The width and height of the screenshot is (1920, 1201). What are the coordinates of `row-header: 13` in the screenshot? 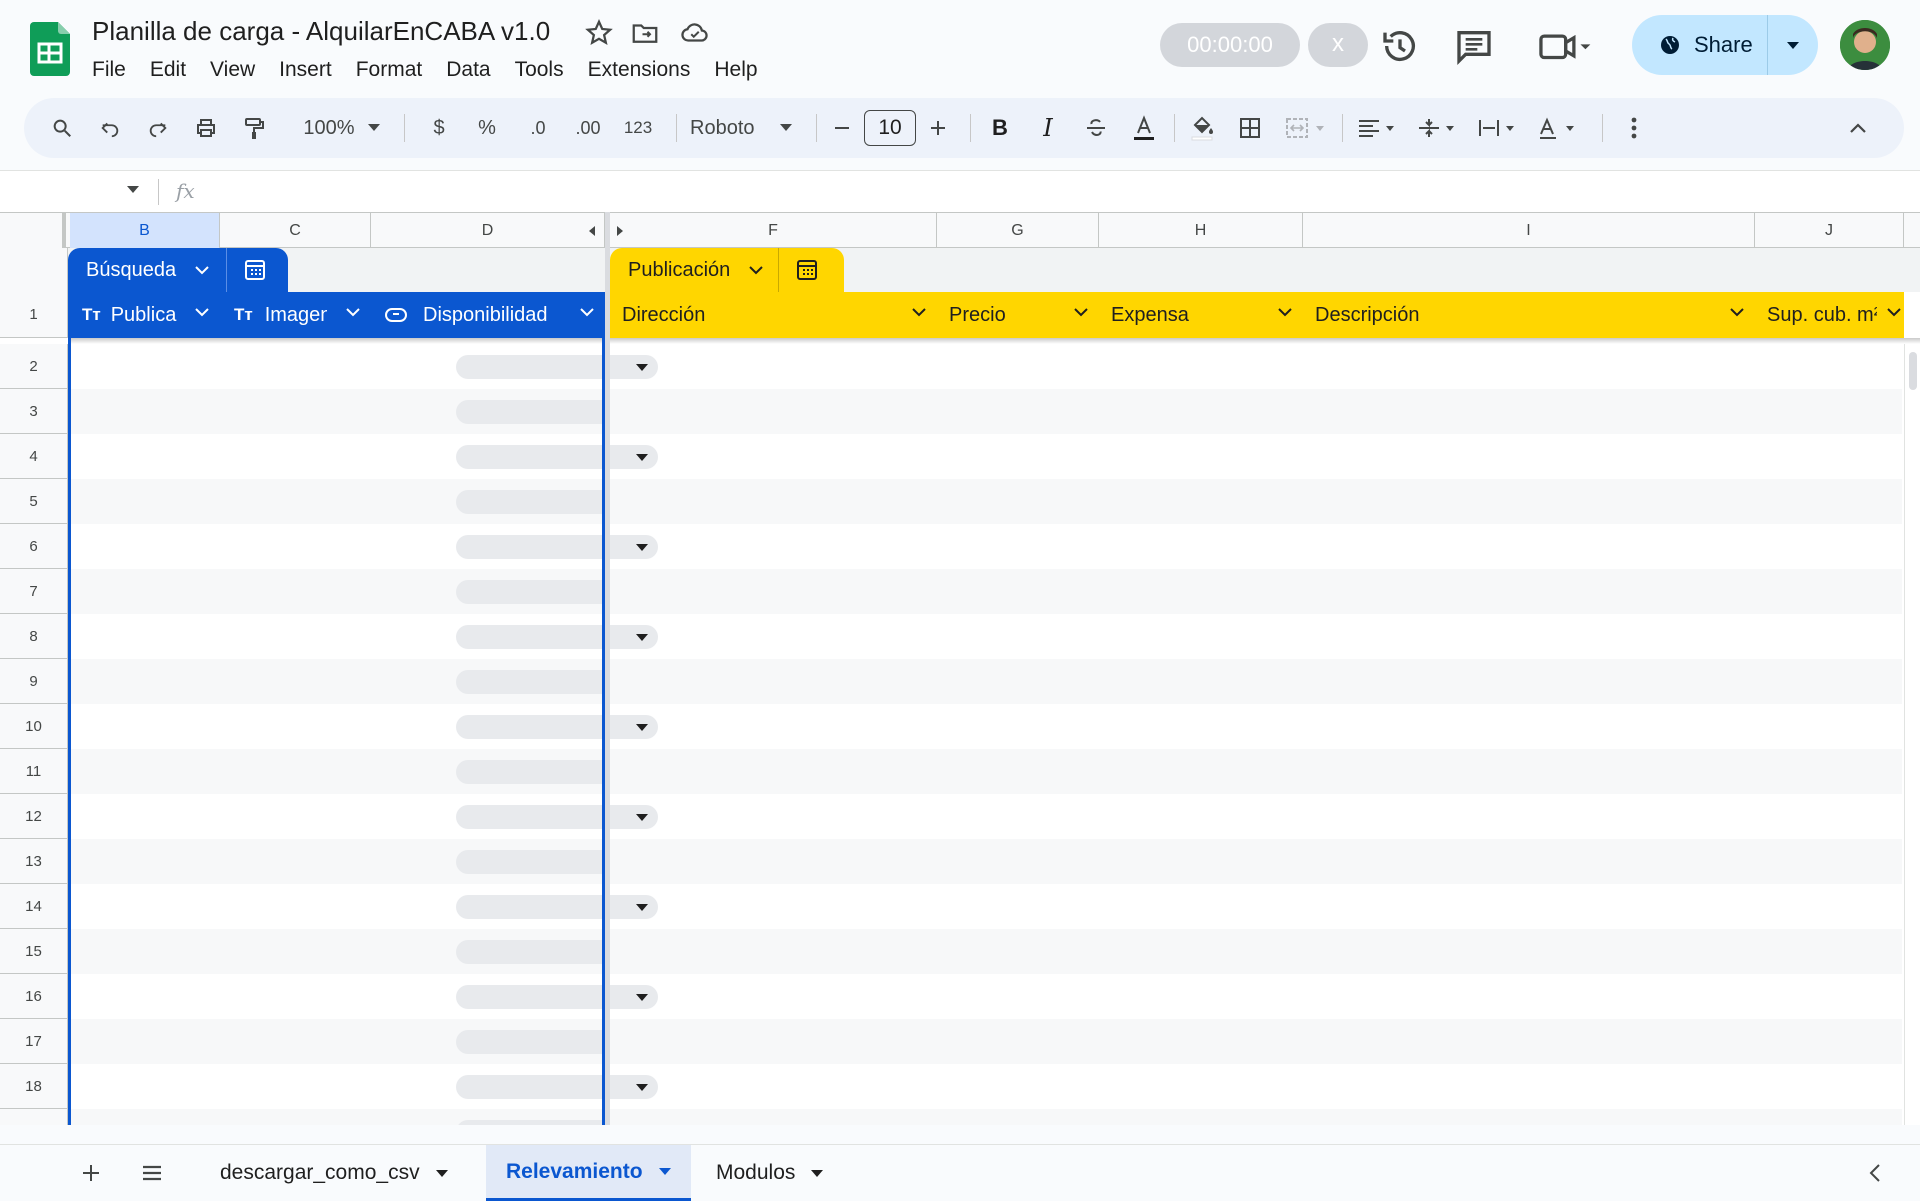 It's located at (34, 861).